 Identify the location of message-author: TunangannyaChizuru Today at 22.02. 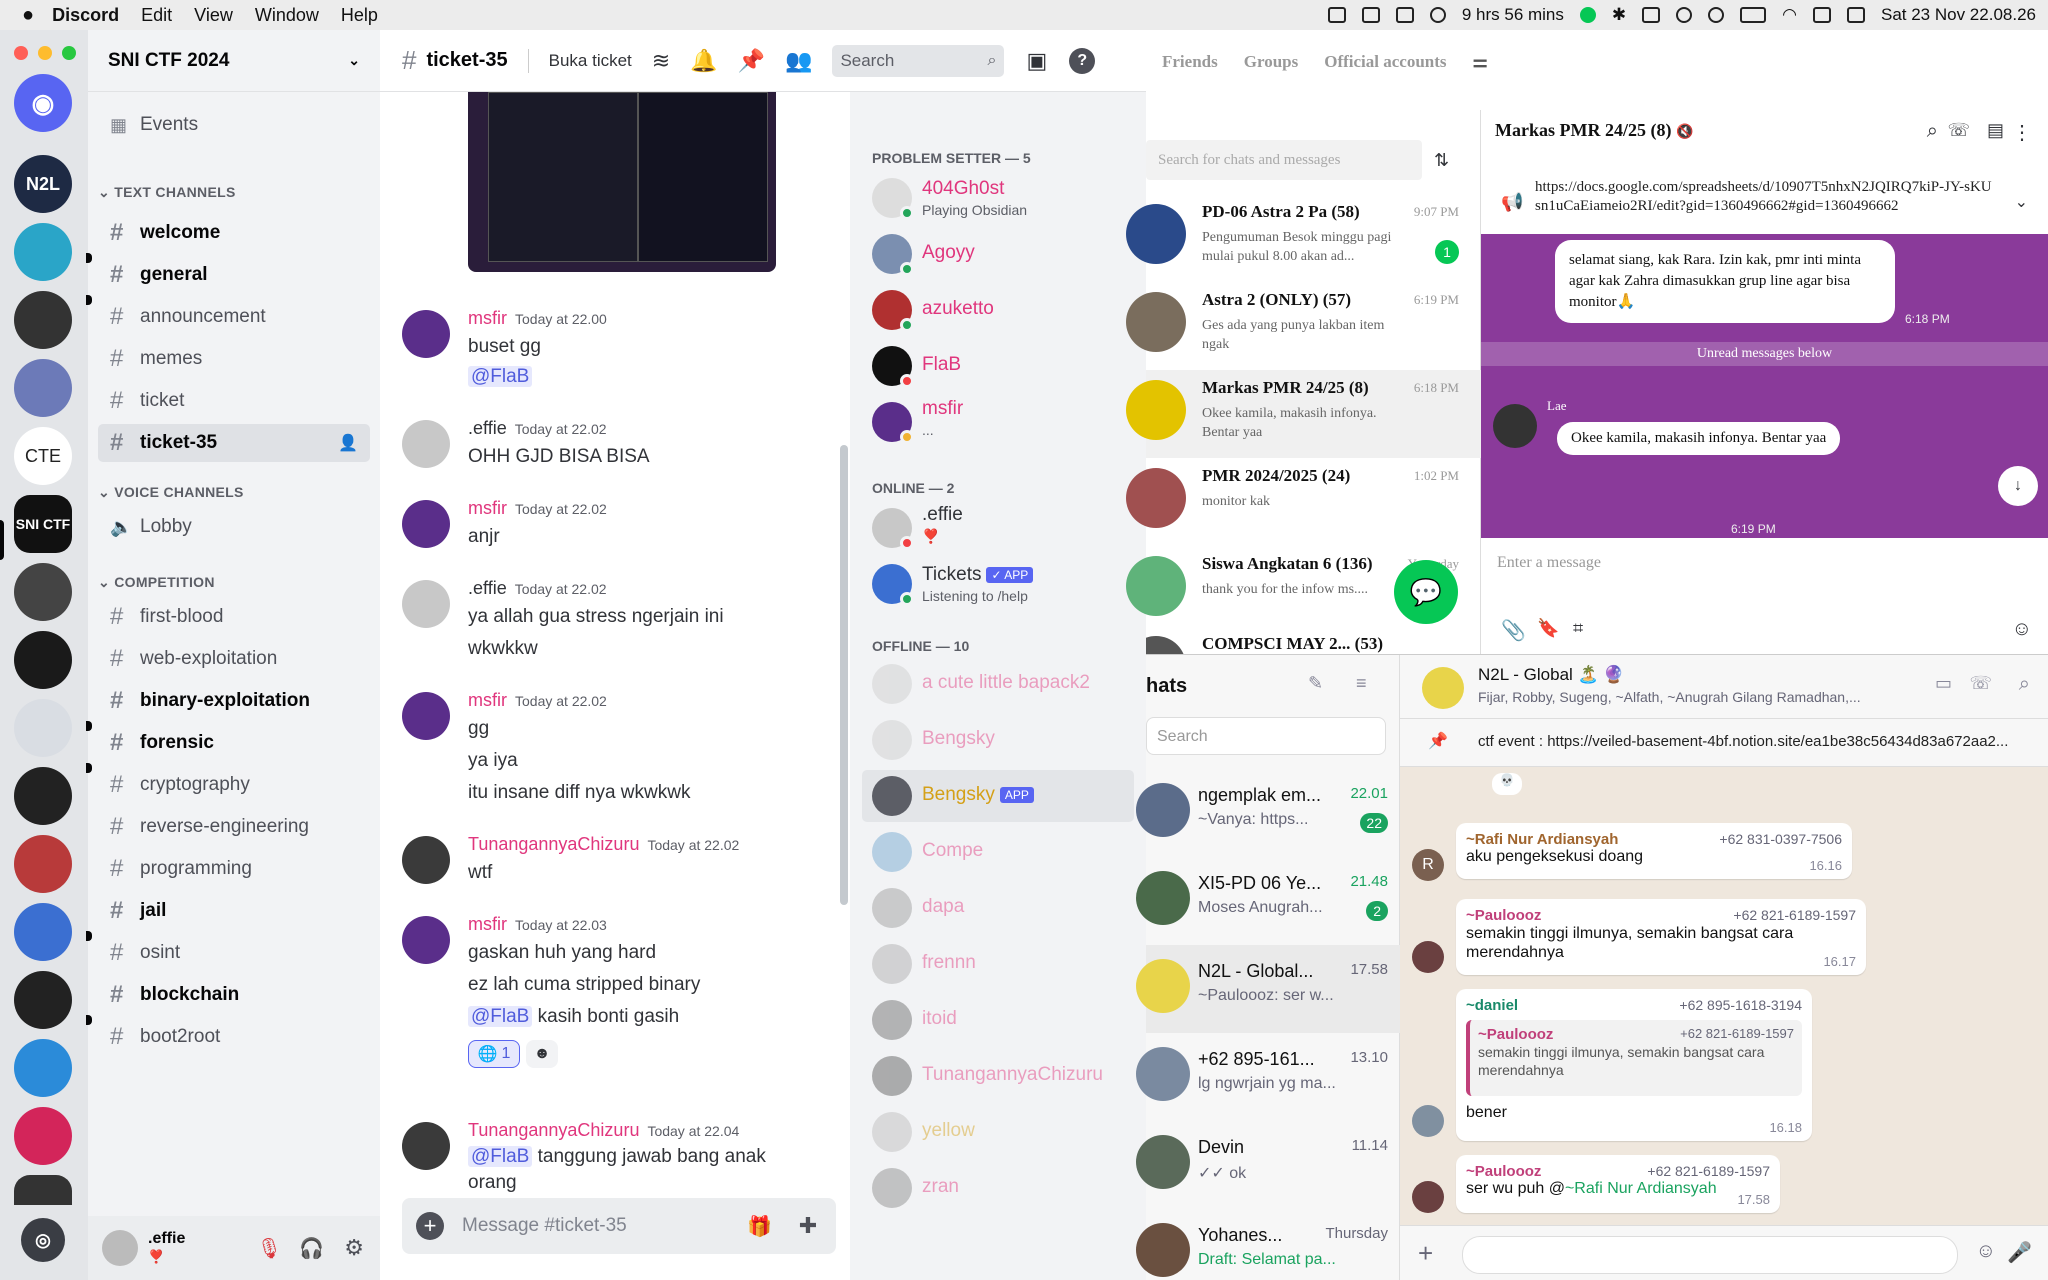
(603, 844).